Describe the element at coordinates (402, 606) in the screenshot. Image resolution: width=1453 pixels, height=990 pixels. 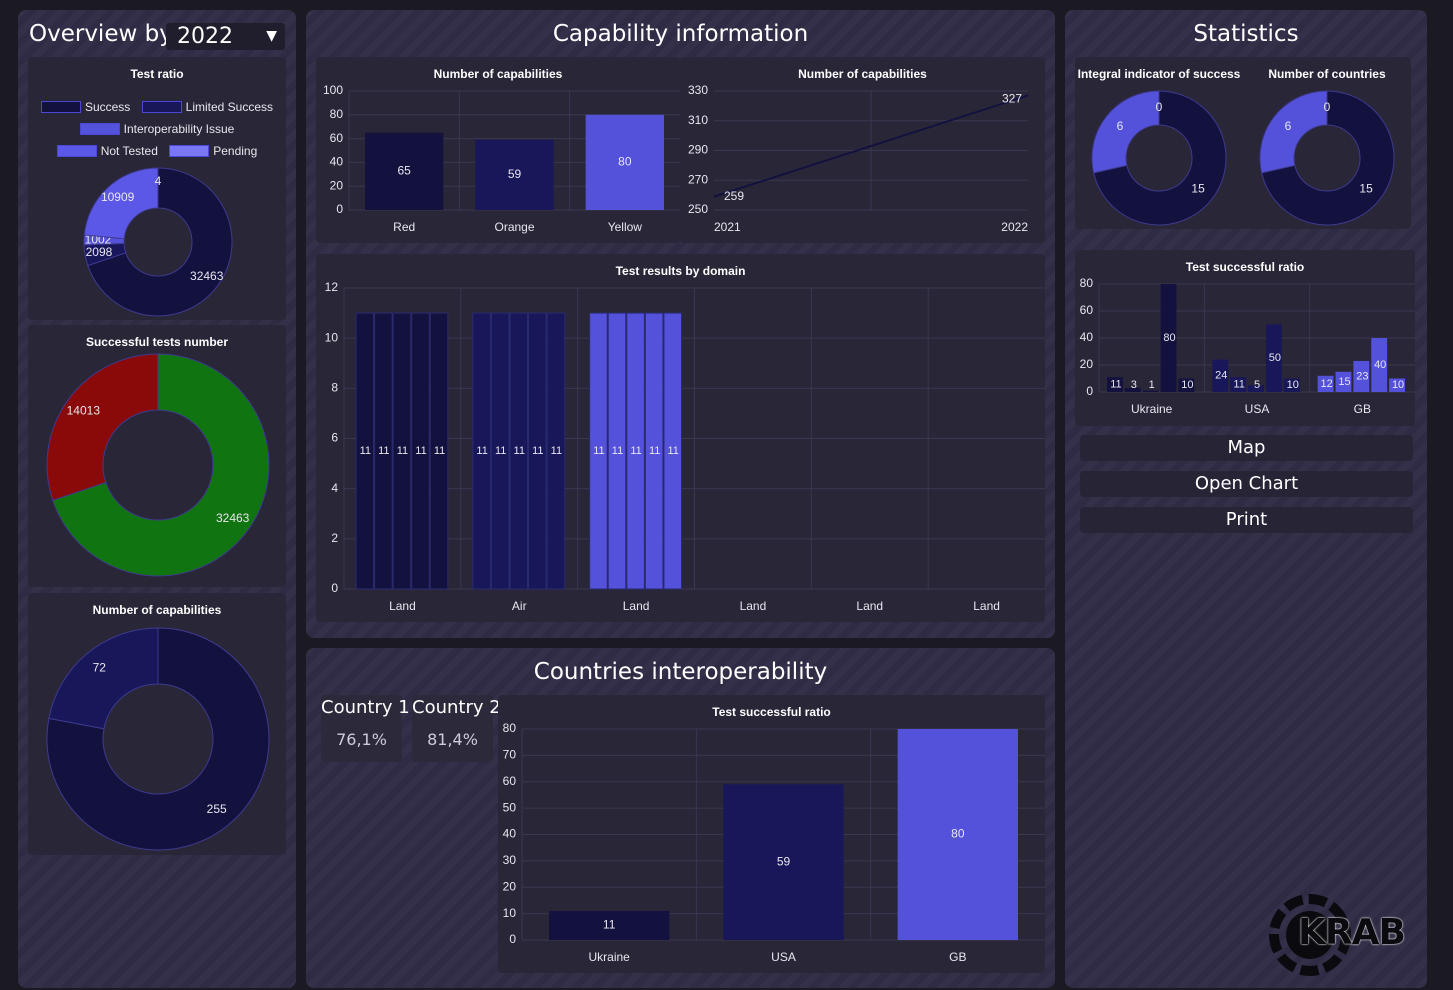
I see `domain-xtick-0: Land` at that location.